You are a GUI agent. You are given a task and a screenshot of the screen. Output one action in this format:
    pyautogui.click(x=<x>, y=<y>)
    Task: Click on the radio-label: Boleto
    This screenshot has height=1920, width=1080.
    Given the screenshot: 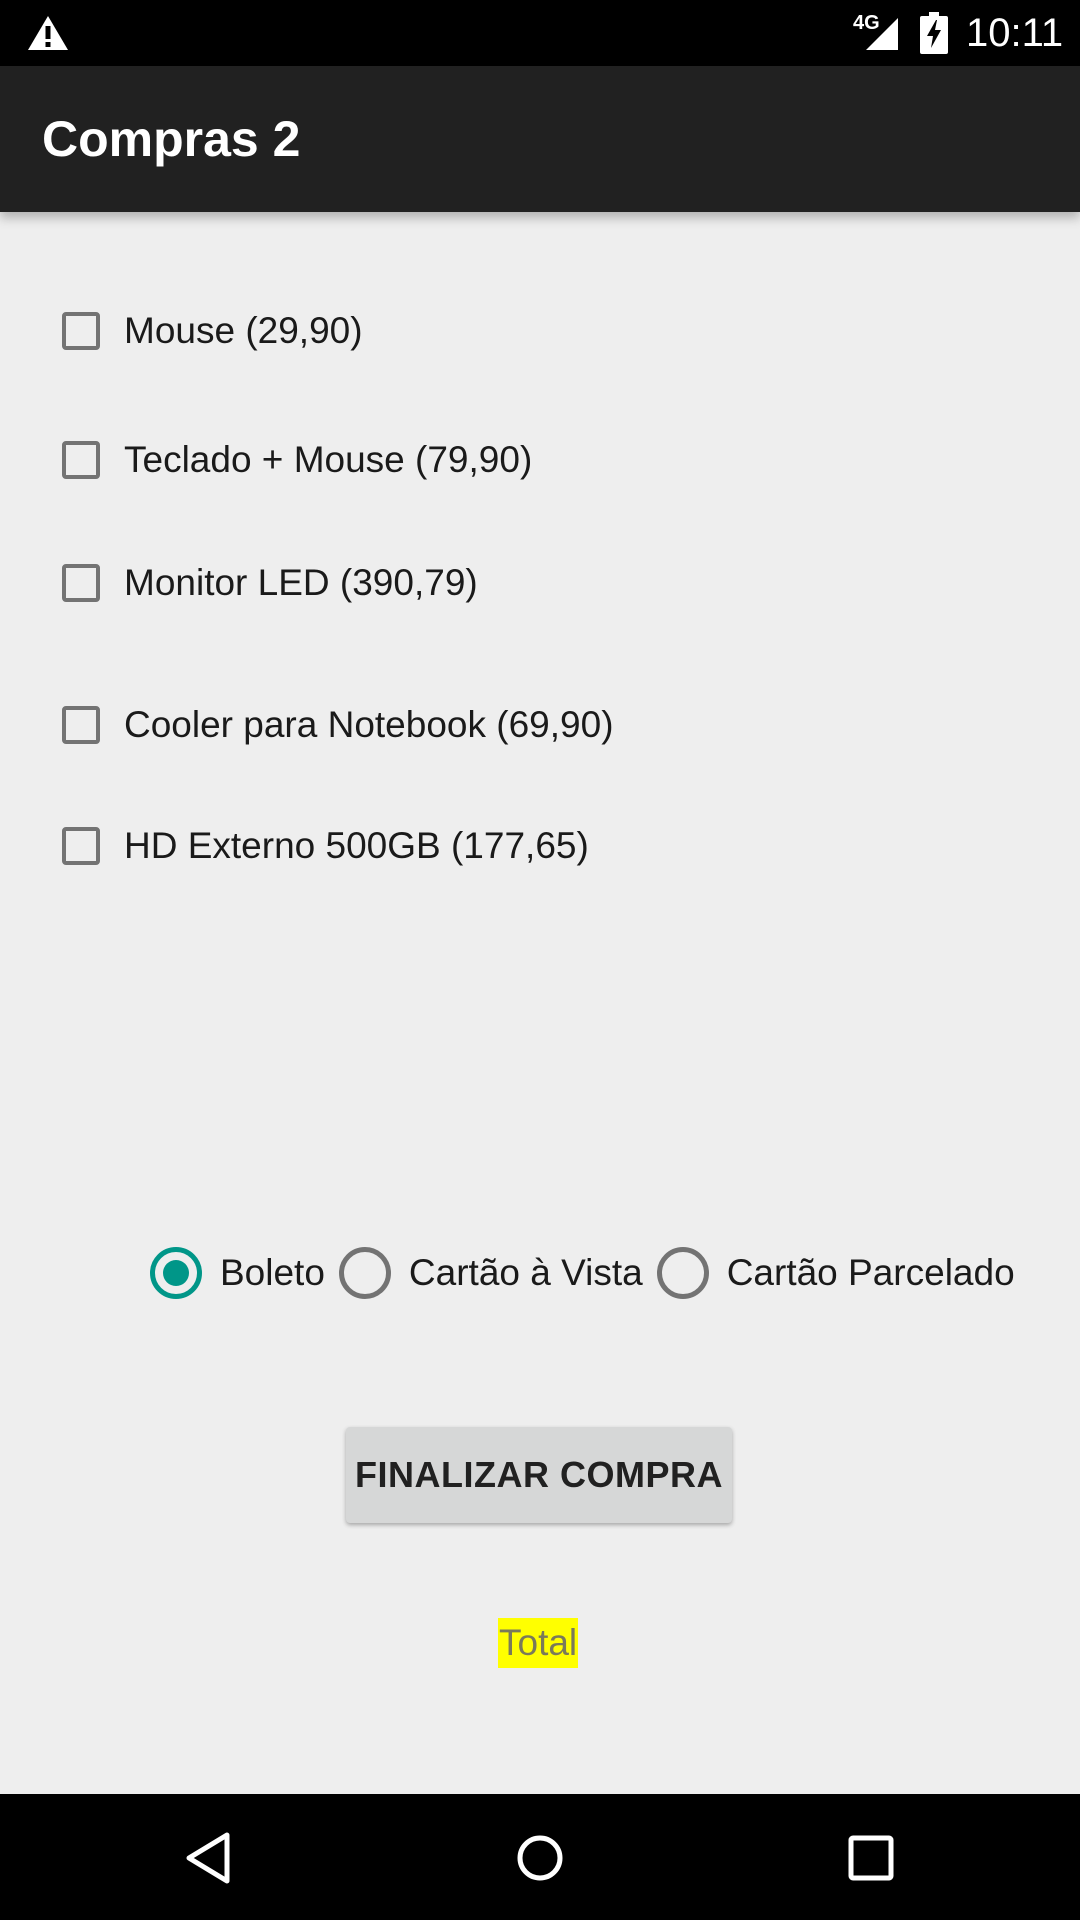 What is the action you would take?
    pyautogui.click(x=272, y=1272)
    